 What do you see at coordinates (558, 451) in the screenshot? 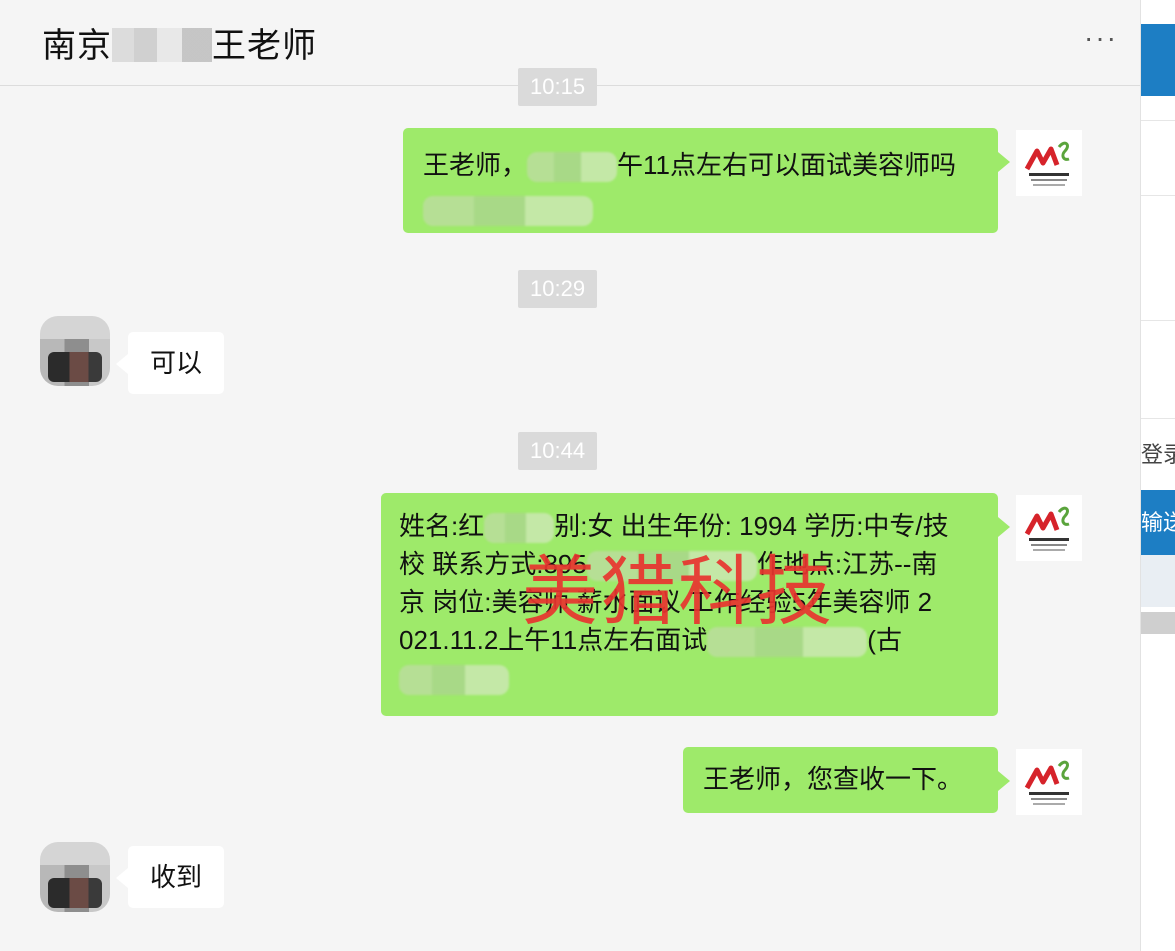
I see `timestamp: 10:44` at bounding box center [558, 451].